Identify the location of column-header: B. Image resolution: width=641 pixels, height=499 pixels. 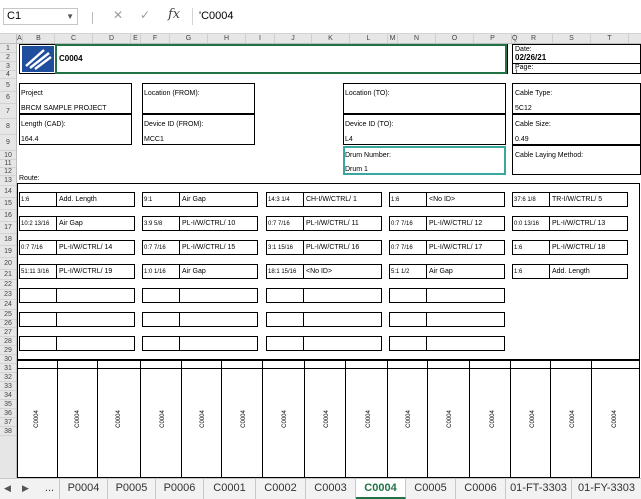
(39, 38).